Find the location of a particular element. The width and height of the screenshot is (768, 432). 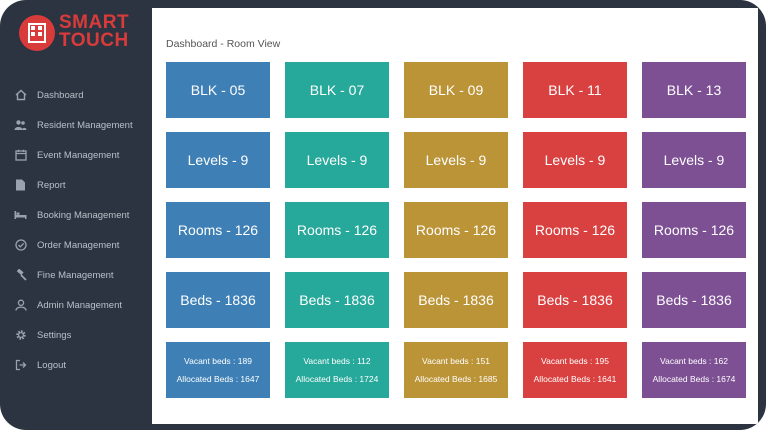

vacant-beds-text: Vacant beds : 162 is located at coordinates (694, 361).